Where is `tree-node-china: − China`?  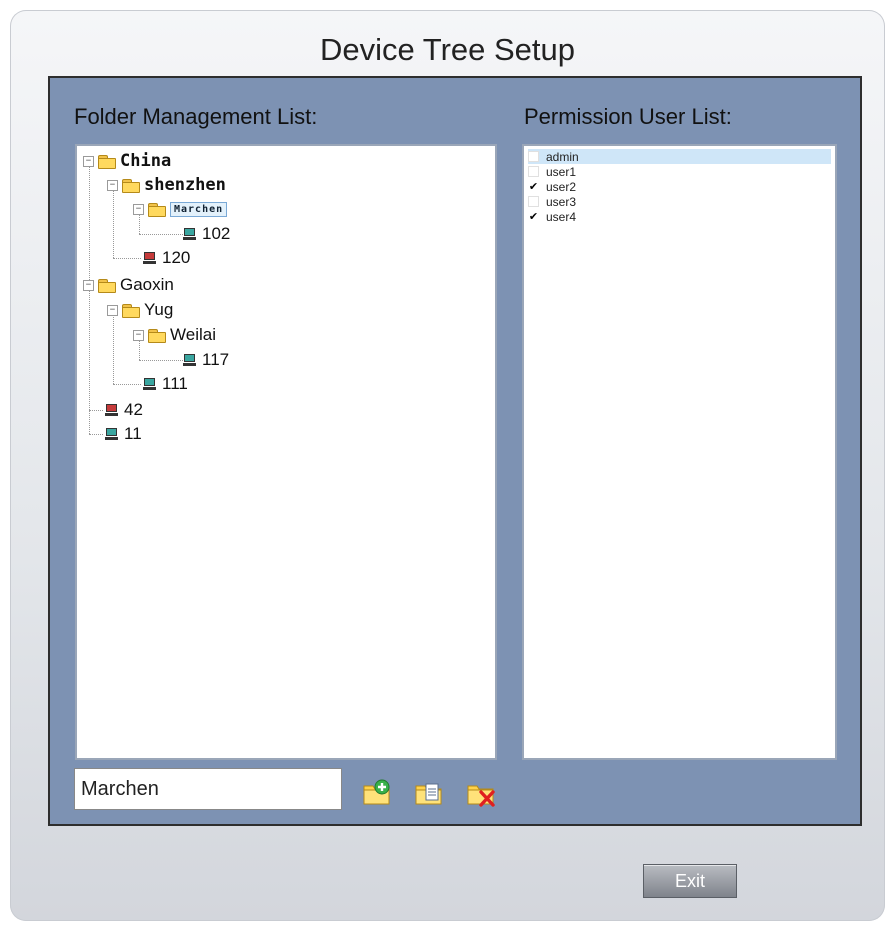 tree-node-china: − China is located at coordinates (127, 161).